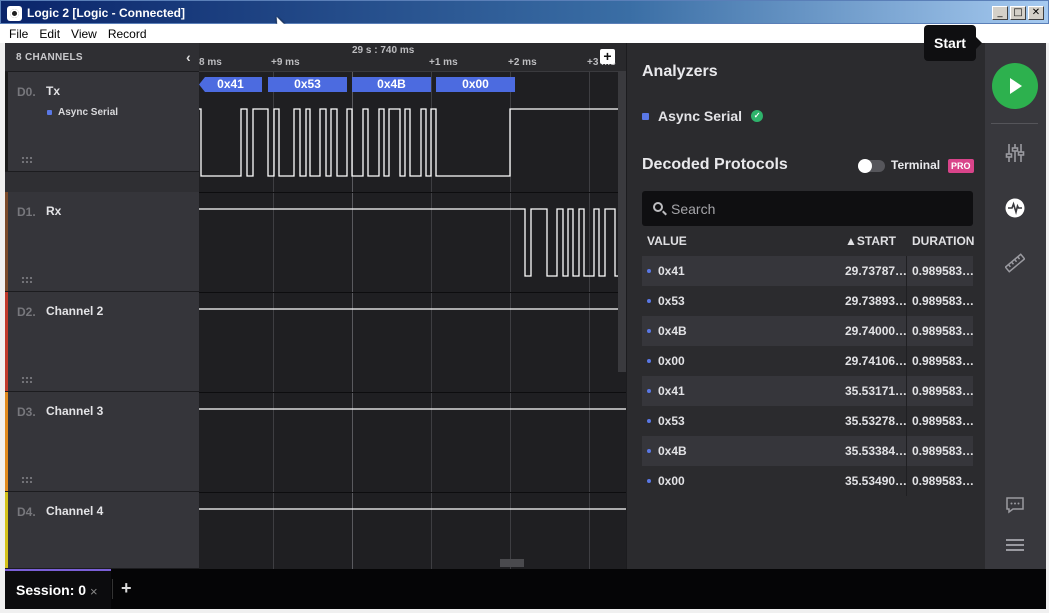  Describe the element at coordinates (14, 13) in the screenshot. I see `logic-app-icon` at that location.